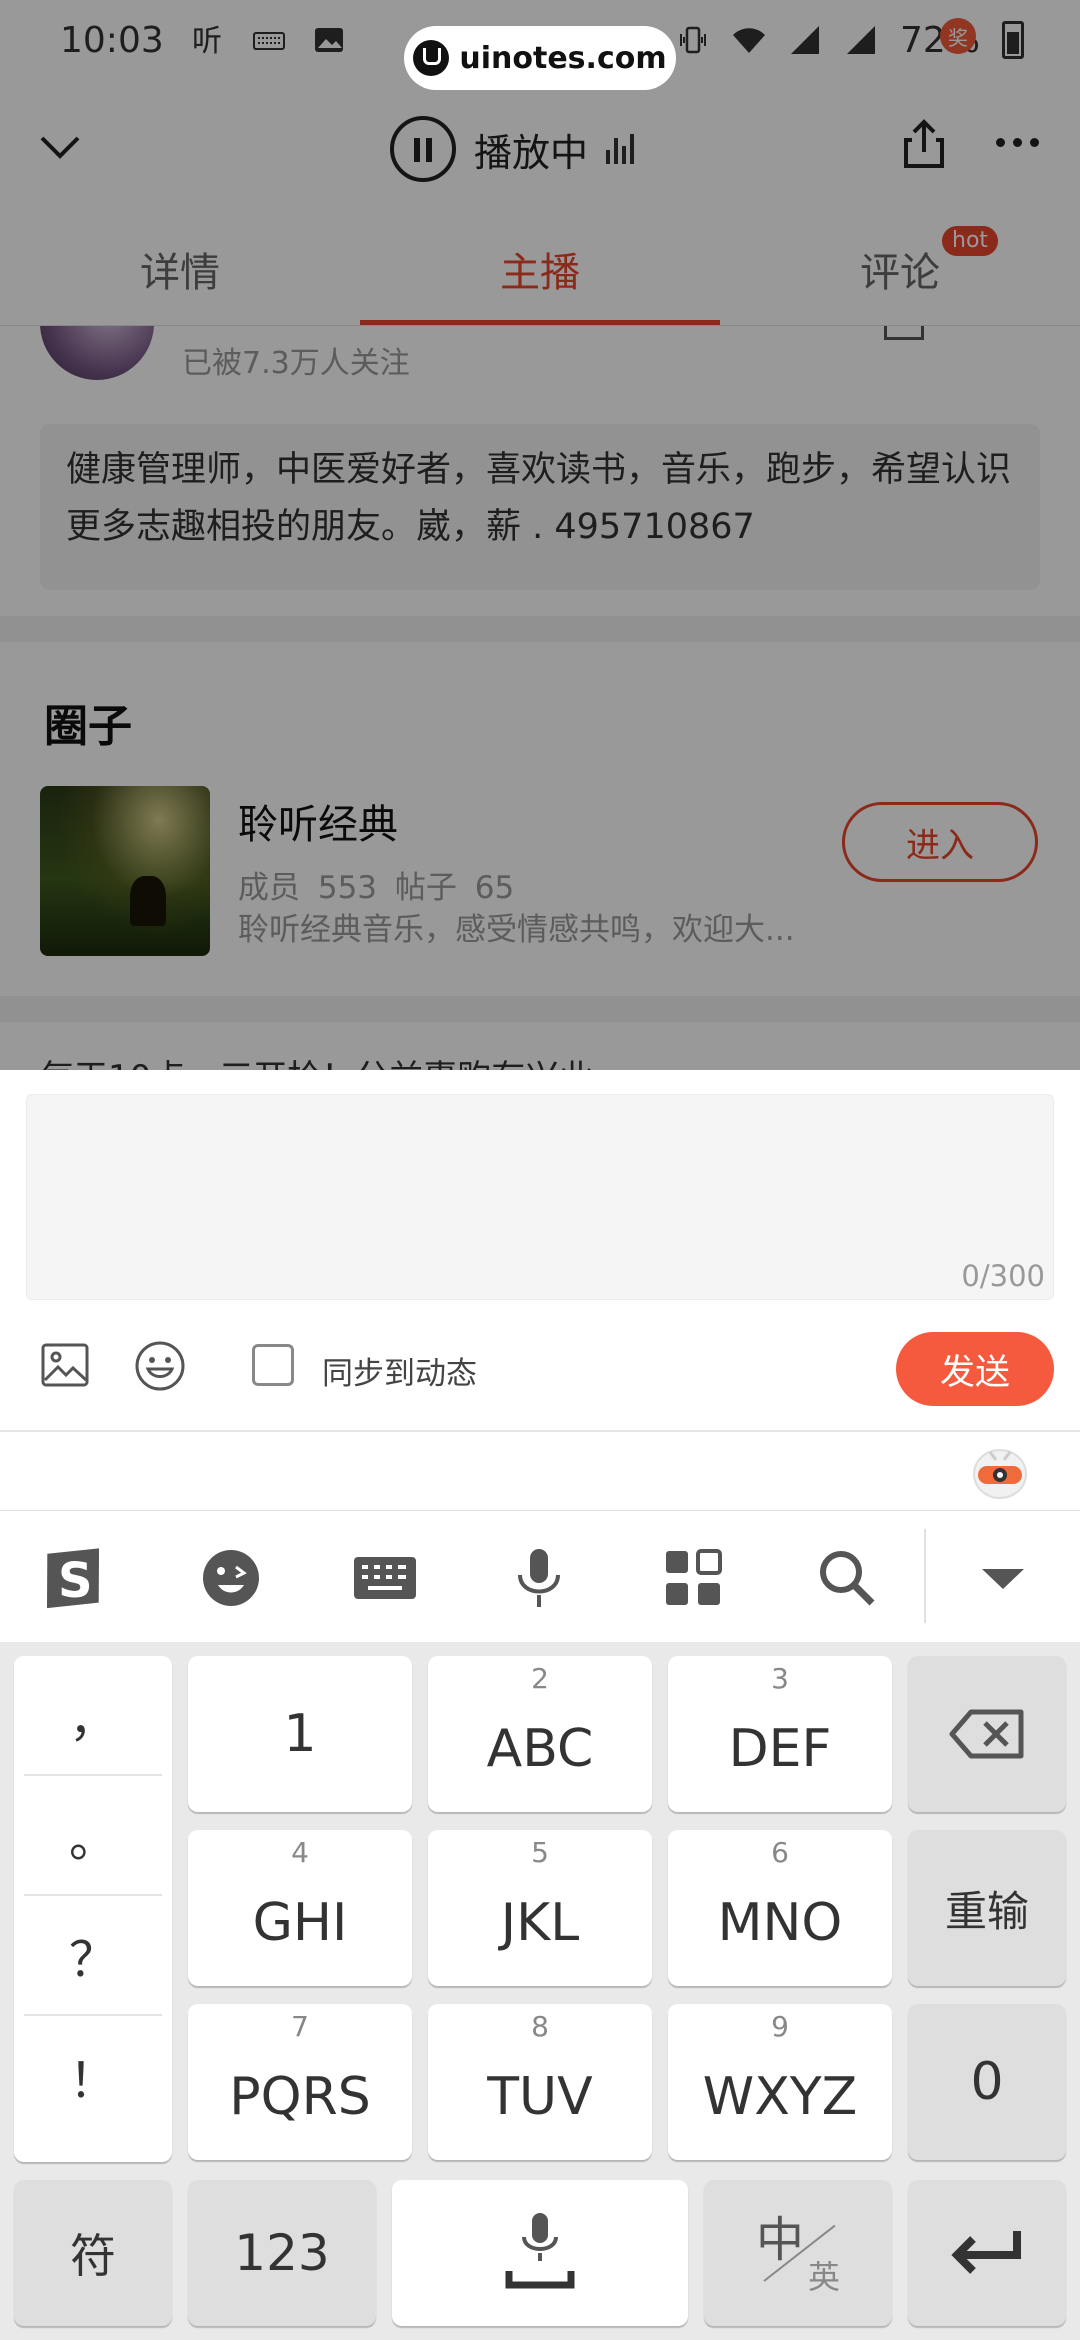 The height and width of the screenshot is (2340, 1080). I want to click on key-wxyz: 9 WXYZ, so click(780, 2082).